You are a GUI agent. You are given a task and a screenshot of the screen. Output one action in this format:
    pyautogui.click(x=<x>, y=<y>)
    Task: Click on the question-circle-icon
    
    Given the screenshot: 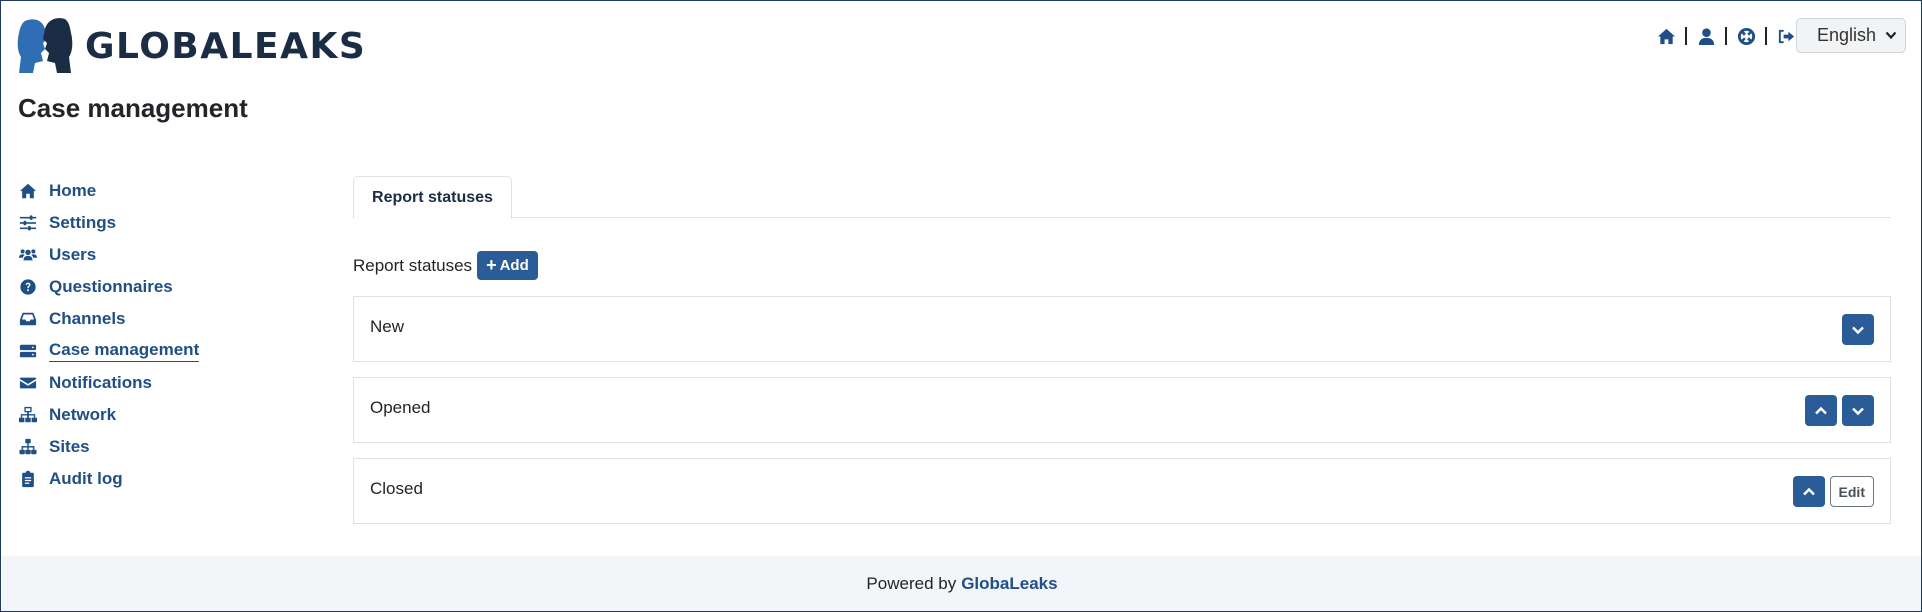 What is the action you would take?
    pyautogui.click(x=28, y=287)
    